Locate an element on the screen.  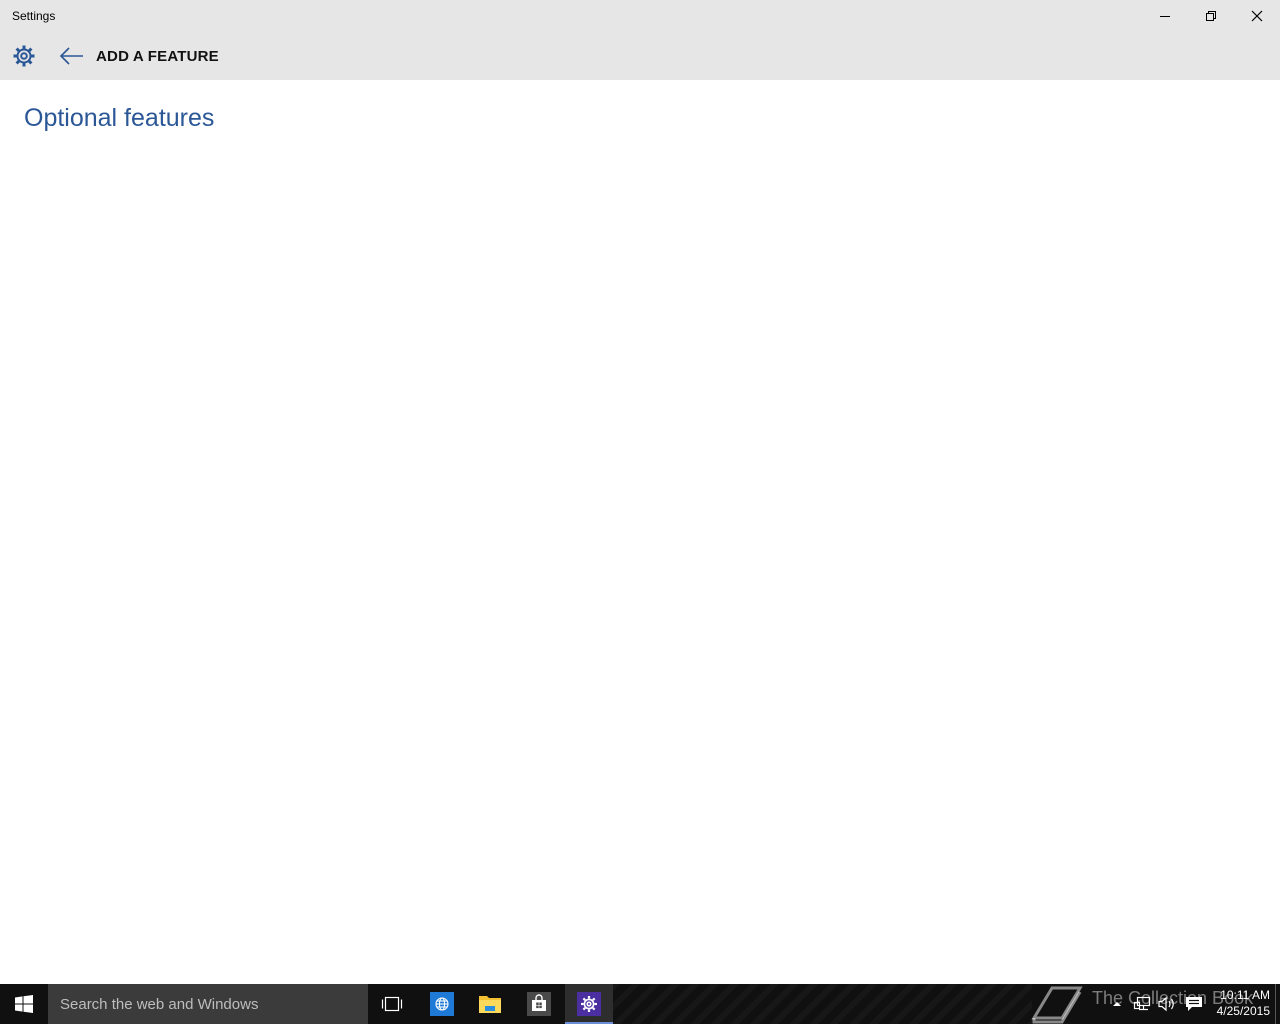
minimize-button is located at coordinates (1165, 16).